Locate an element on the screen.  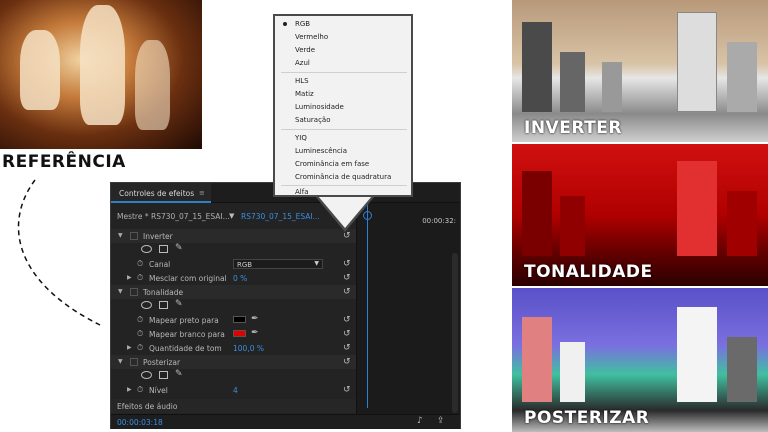
playhead is located at coordinates (367, 305).